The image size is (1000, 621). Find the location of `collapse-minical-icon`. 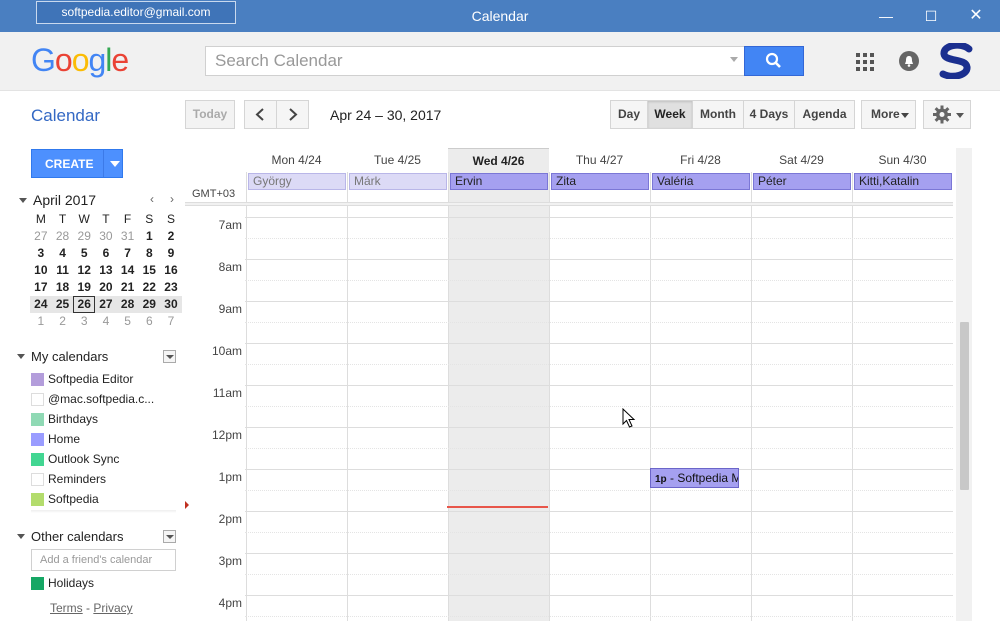

collapse-minical-icon is located at coordinates (23, 200).